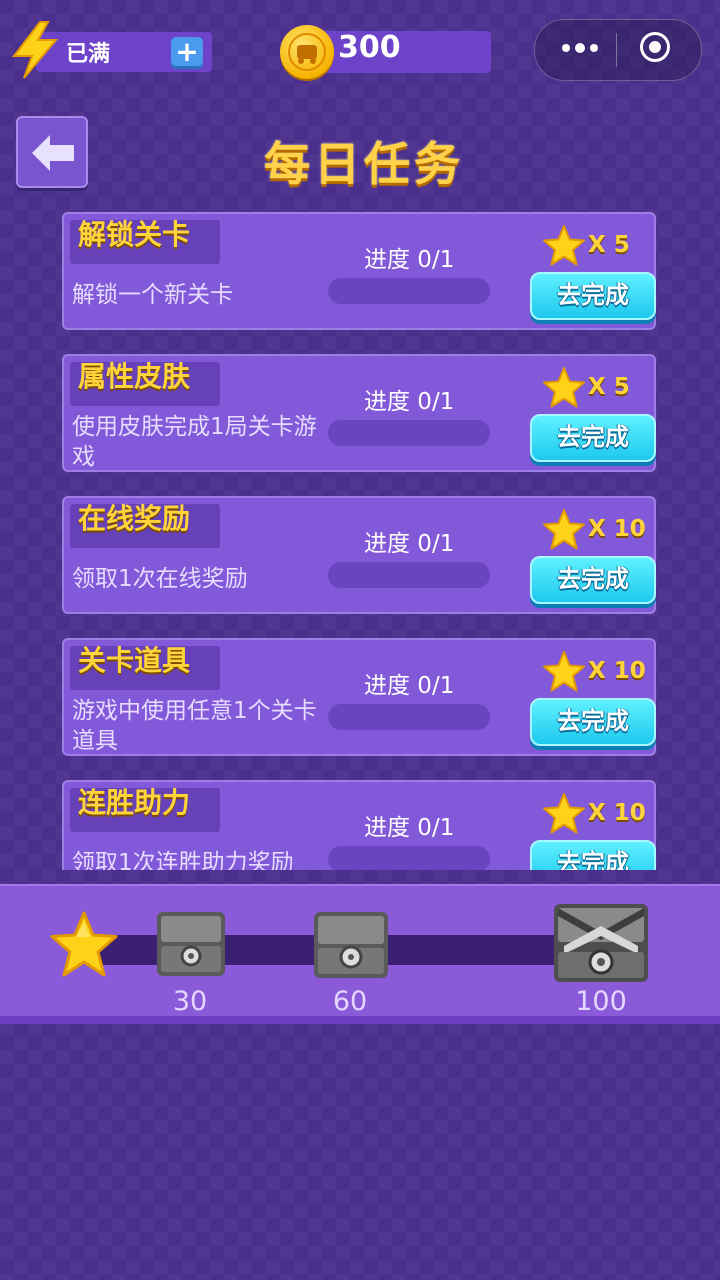 The width and height of the screenshot is (720, 1280). I want to click on add-energy-button: +, so click(187, 53).